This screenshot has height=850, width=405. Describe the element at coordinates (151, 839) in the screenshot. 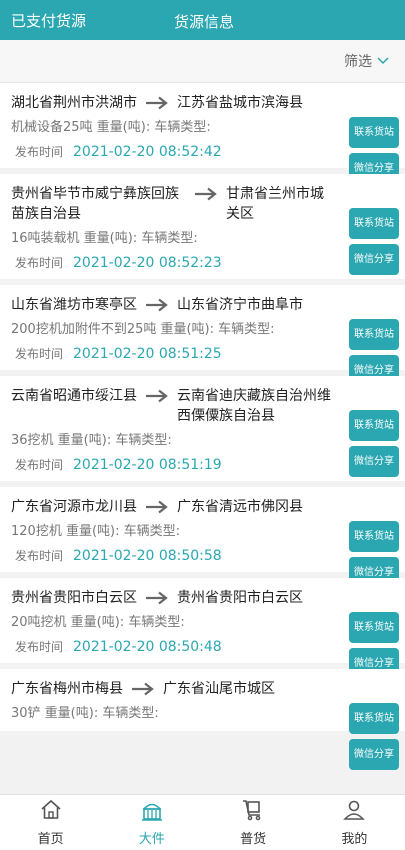

I see `tab-label: 大件` at that location.